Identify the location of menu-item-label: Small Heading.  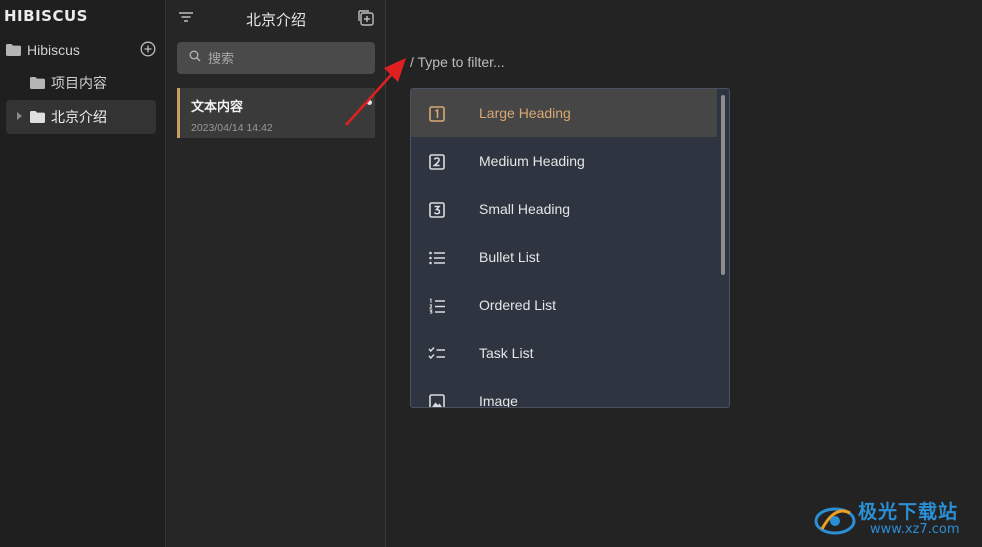
(525, 209).